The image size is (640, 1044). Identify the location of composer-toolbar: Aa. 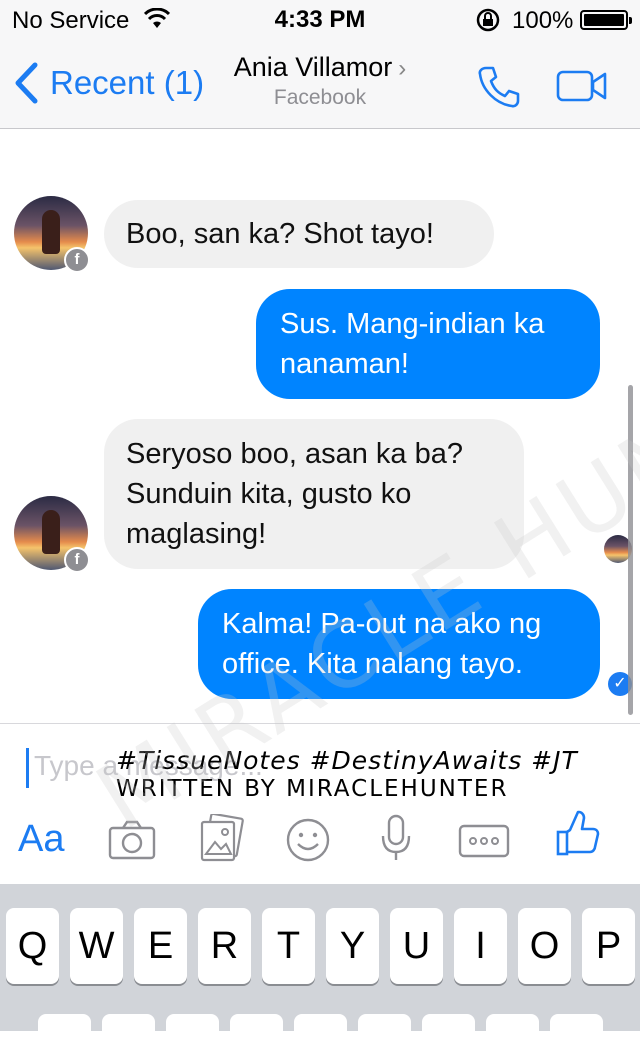
(320, 842).